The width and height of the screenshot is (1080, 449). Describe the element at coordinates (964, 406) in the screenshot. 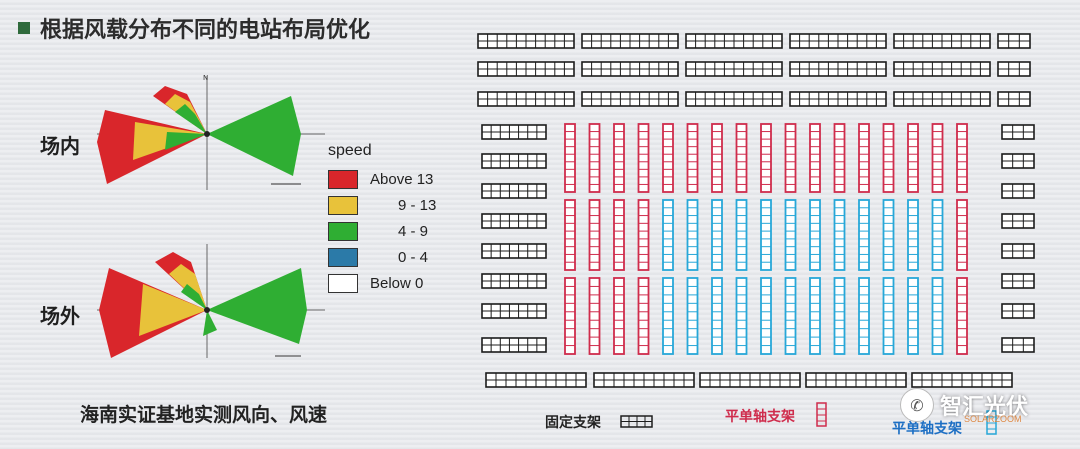

I see `watermark: ✆ 智汇光伏 SOLARZOOM` at that location.